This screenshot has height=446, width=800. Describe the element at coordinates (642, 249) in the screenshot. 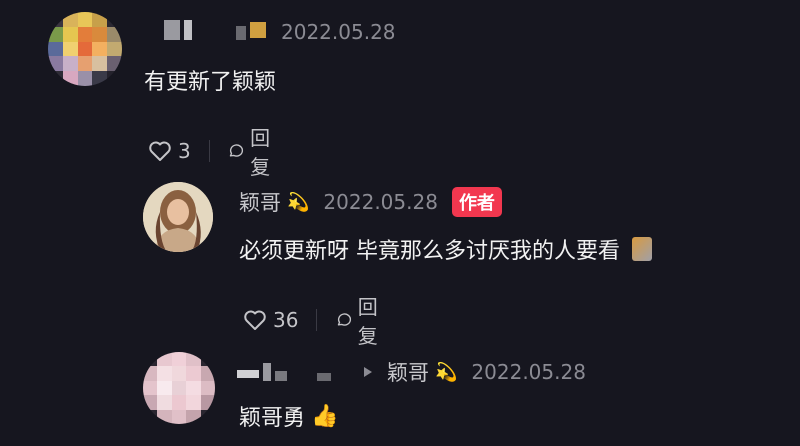

I see `sticker-emoji-icon` at that location.